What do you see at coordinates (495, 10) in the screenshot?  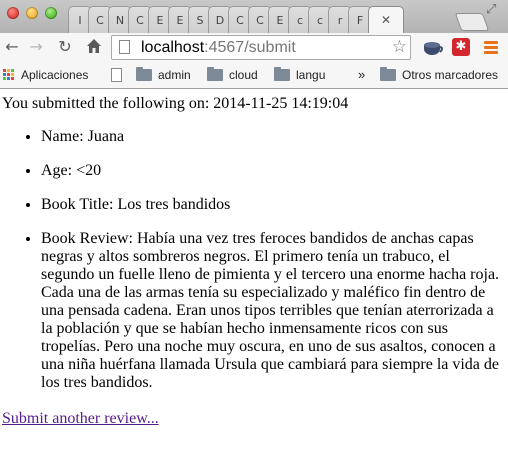 I see `fullscreen-icon: ⤢` at bounding box center [495, 10].